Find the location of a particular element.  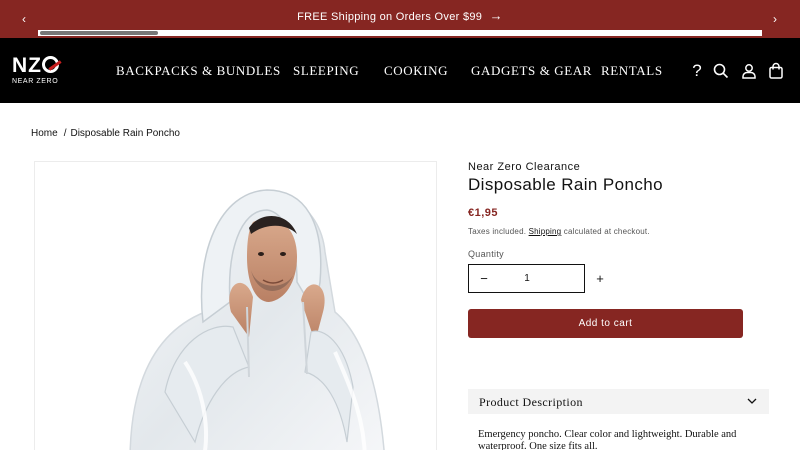

quantity-input is located at coordinates (527, 278).